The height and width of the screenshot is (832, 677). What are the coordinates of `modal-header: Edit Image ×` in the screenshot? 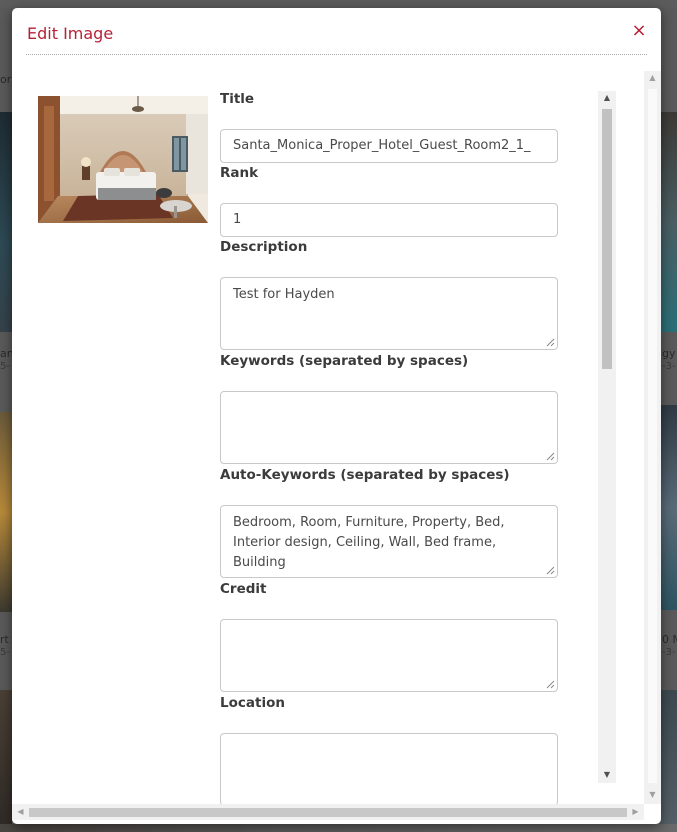 It's located at (336, 38).